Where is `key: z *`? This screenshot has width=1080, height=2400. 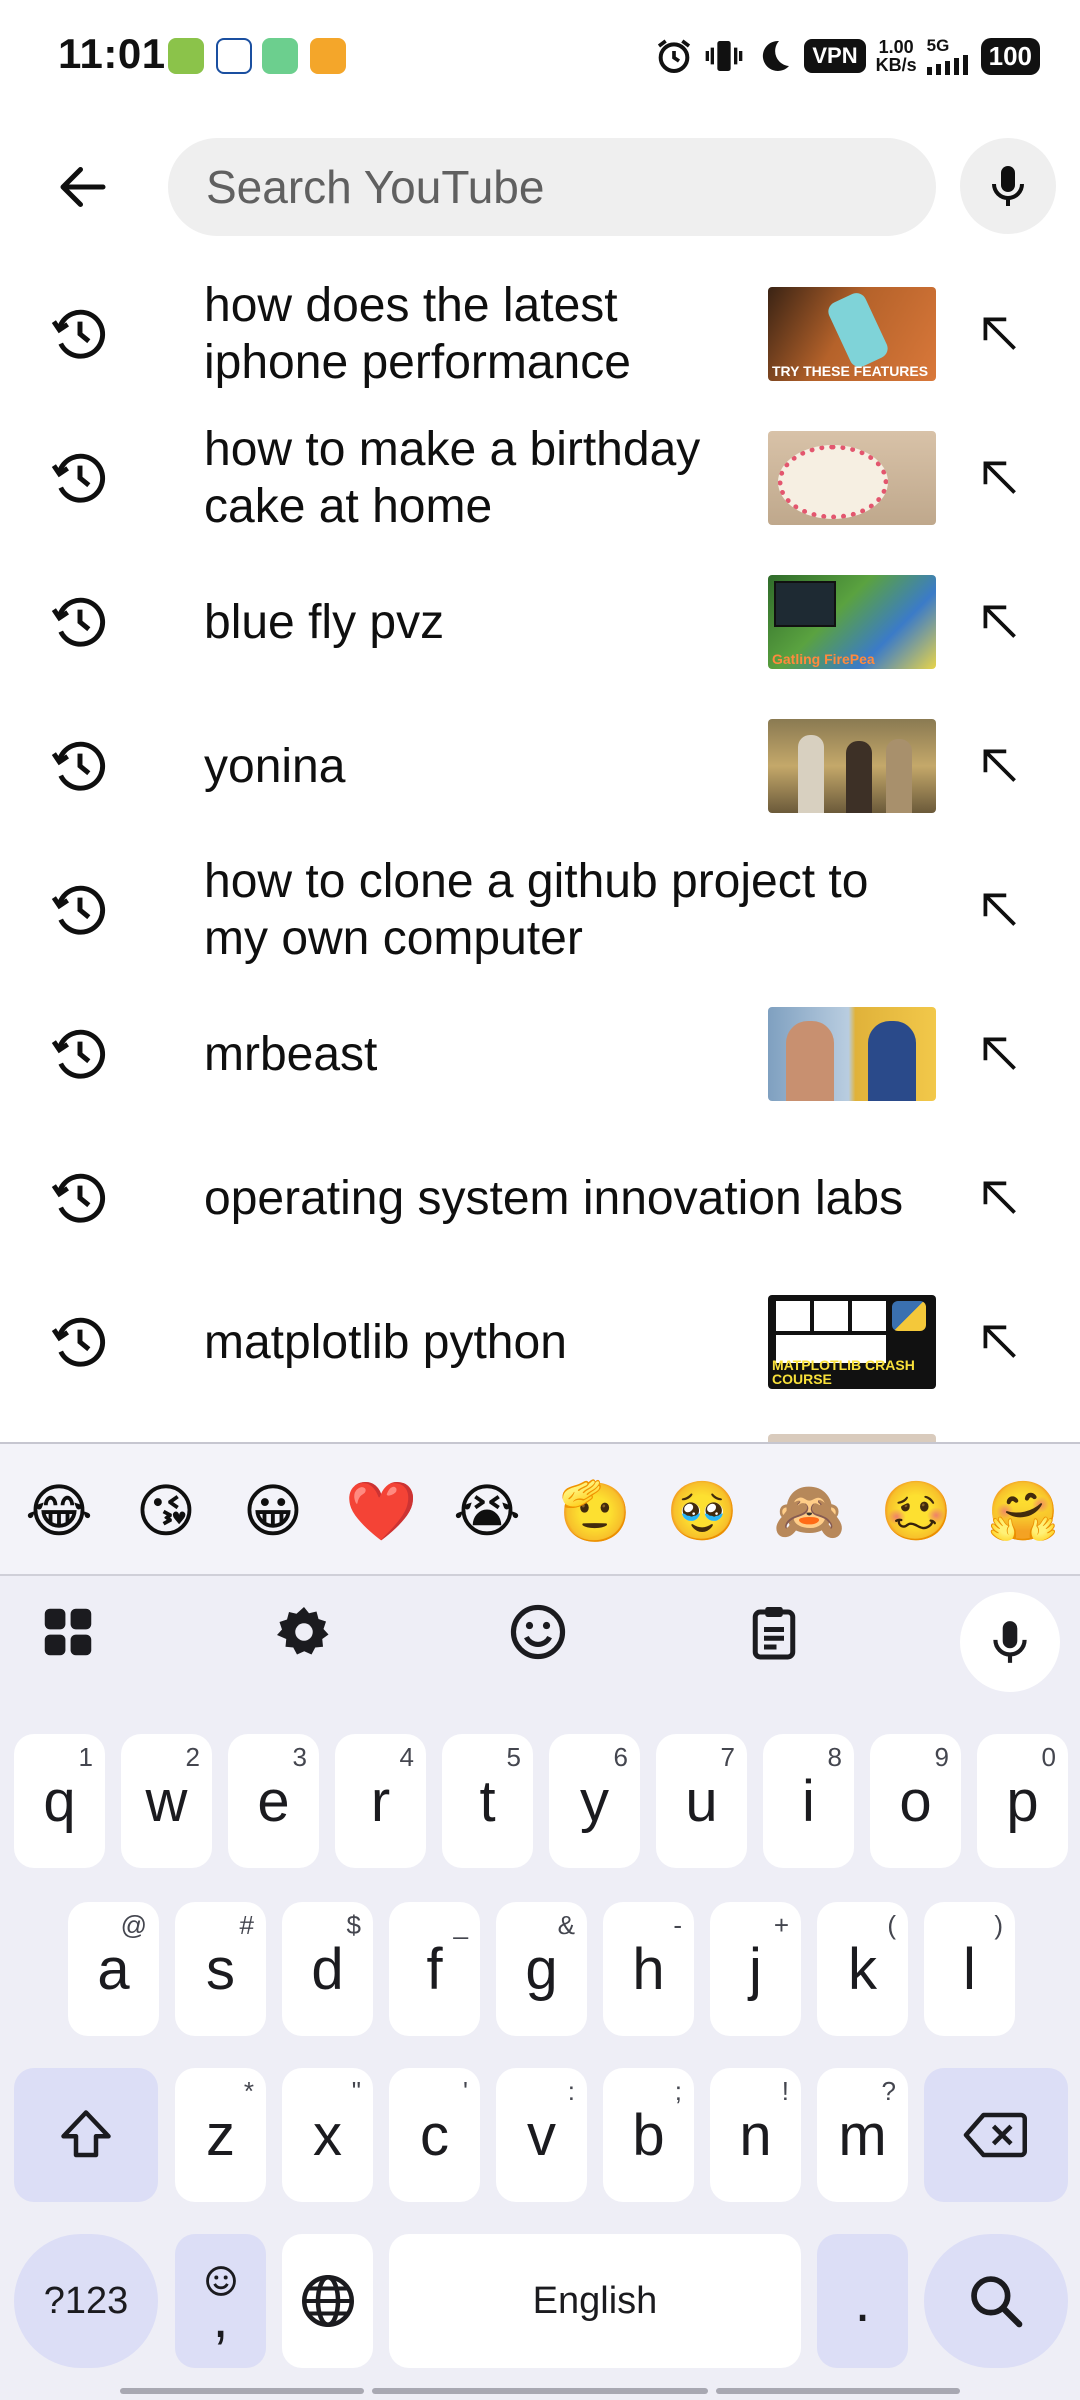 key: z * is located at coordinates (220, 2135).